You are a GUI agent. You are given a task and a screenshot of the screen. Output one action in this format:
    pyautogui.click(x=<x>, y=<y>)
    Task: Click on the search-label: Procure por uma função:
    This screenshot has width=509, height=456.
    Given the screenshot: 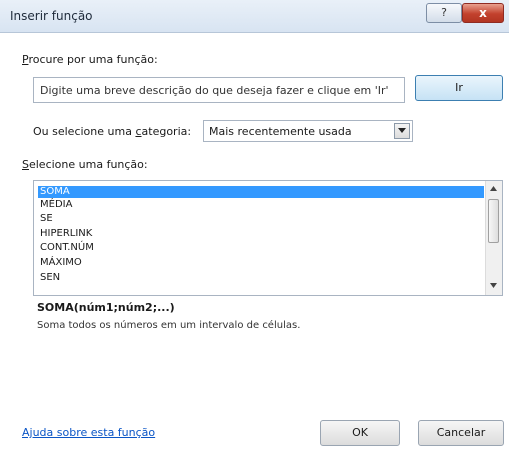 What is the action you would take?
    pyautogui.click(x=90, y=59)
    